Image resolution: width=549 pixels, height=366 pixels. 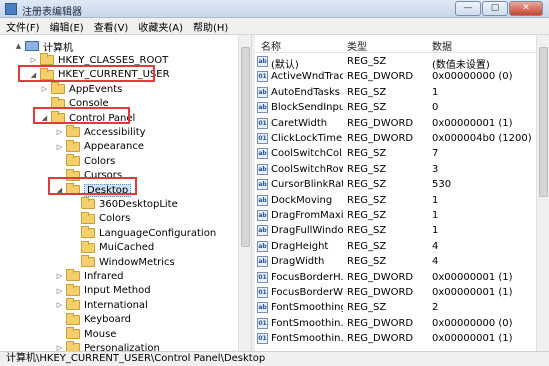 What do you see at coordinates (395, 153) in the screenshot?
I see `value-row: abCoolSwitchCol... REG_SZ 7` at bounding box center [395, 153].